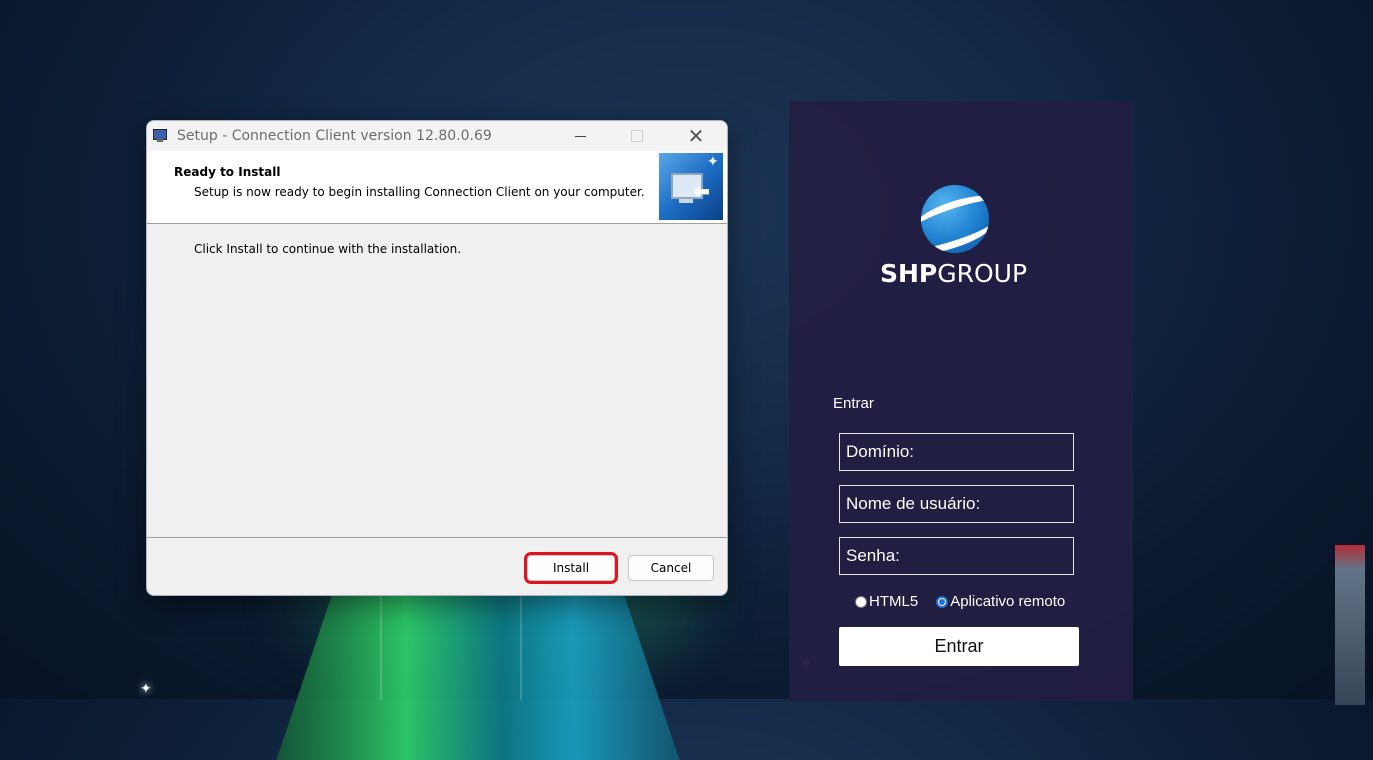  What do you see at coordinates (227, 172) in the screenshot?
I see `header-title: Ready to Install` at bounding box center [227, 172].